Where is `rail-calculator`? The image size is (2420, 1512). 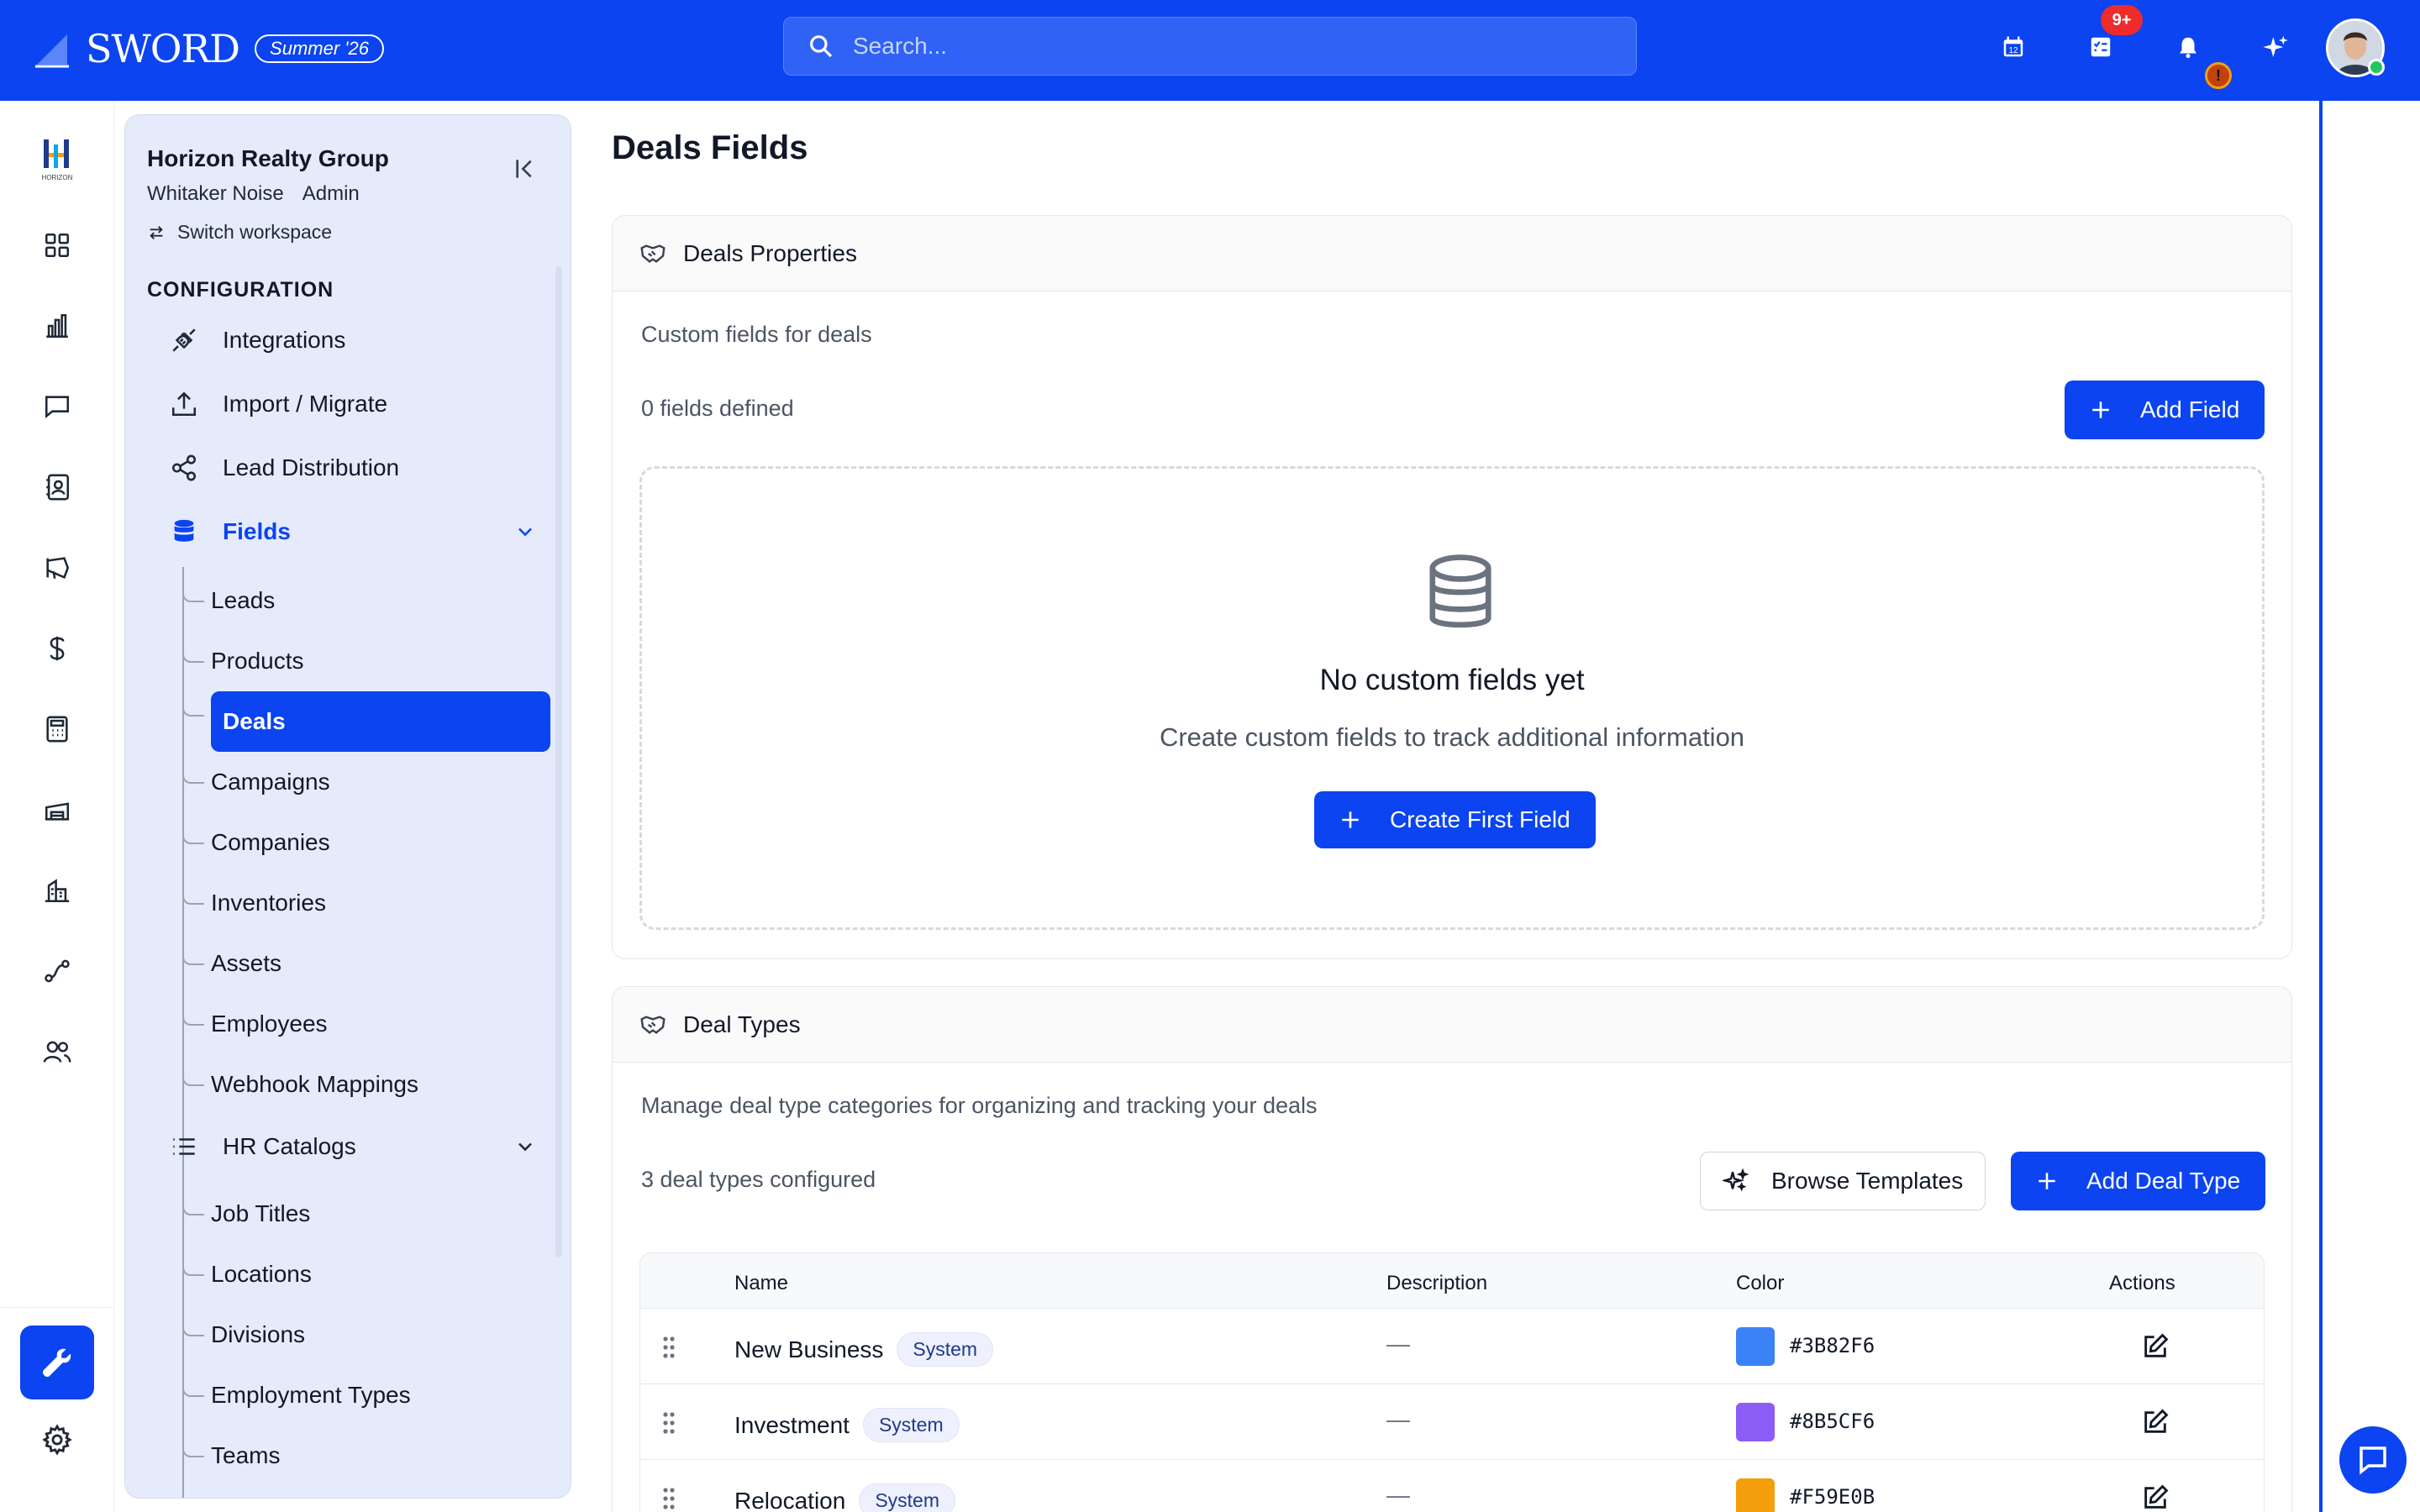
rail-calculator is located at coordinates (57, 729).